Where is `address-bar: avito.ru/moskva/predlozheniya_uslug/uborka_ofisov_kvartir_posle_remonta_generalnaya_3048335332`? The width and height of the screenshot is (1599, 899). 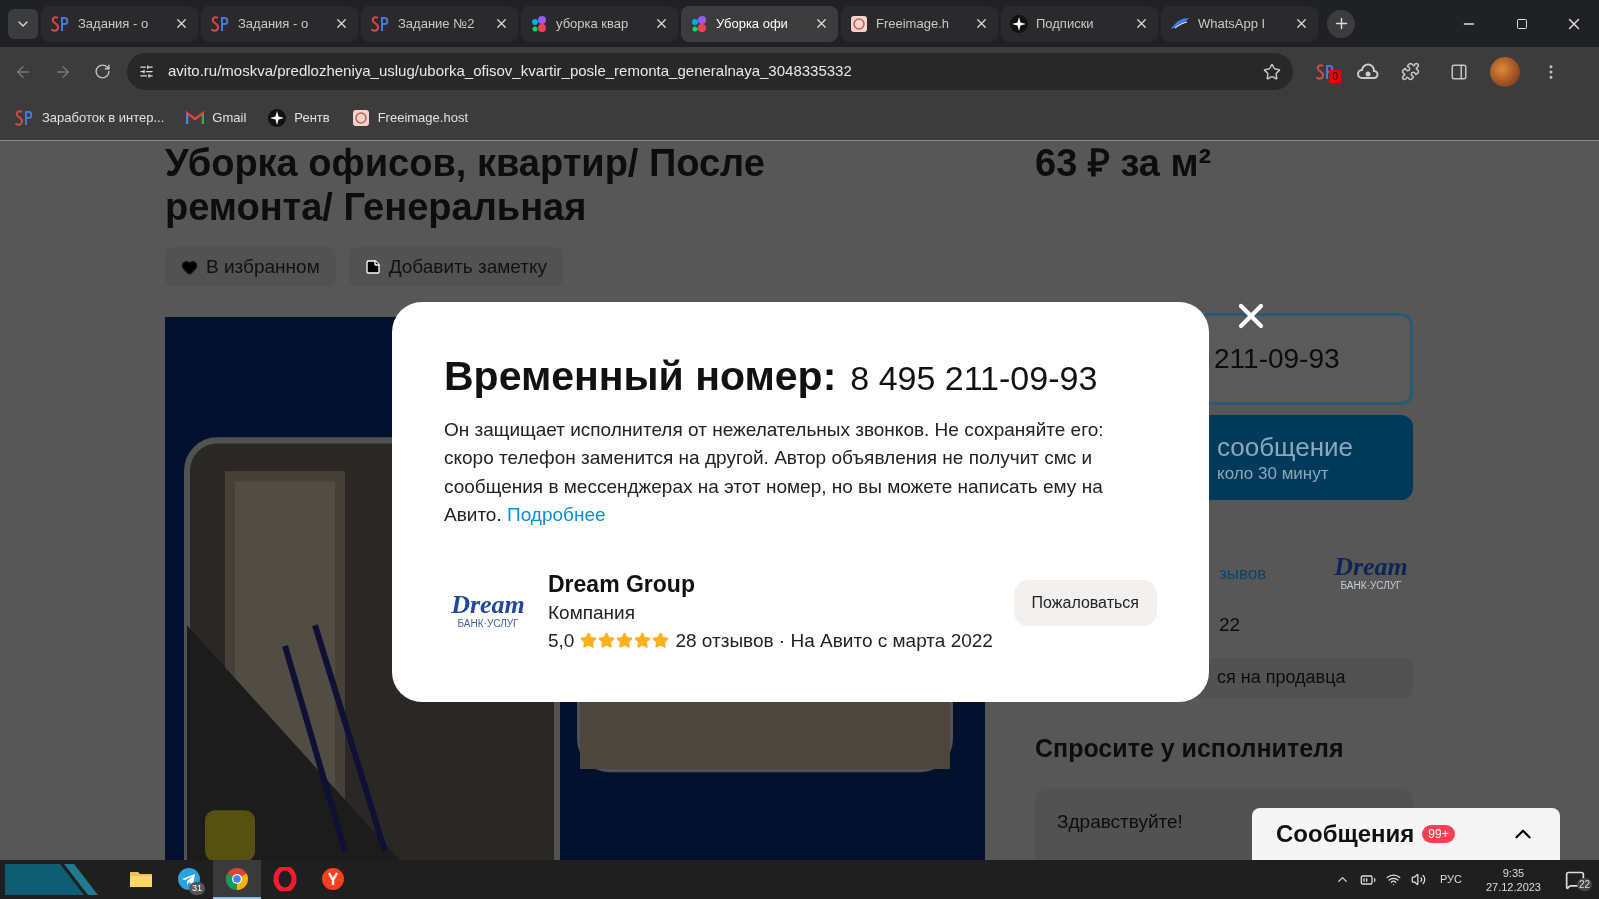
address-bar: avito.ru/moskva/predlozheniya_uslug/uborka_ofisov_kvartir_posle_remonta_generalnaya_3048335332 is located at coordinates (710, 71).